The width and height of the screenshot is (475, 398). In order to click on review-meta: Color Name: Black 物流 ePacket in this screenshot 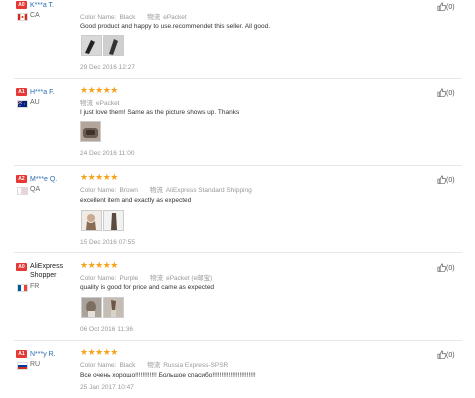, I will do `click(133, 16)`.